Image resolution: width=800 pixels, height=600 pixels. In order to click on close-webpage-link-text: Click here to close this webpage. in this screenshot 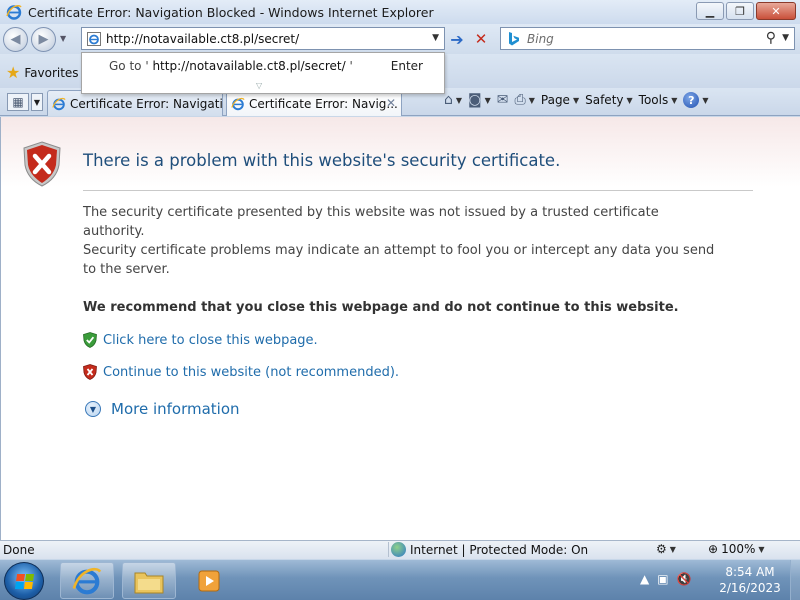, I will do `click(210, 340)`.